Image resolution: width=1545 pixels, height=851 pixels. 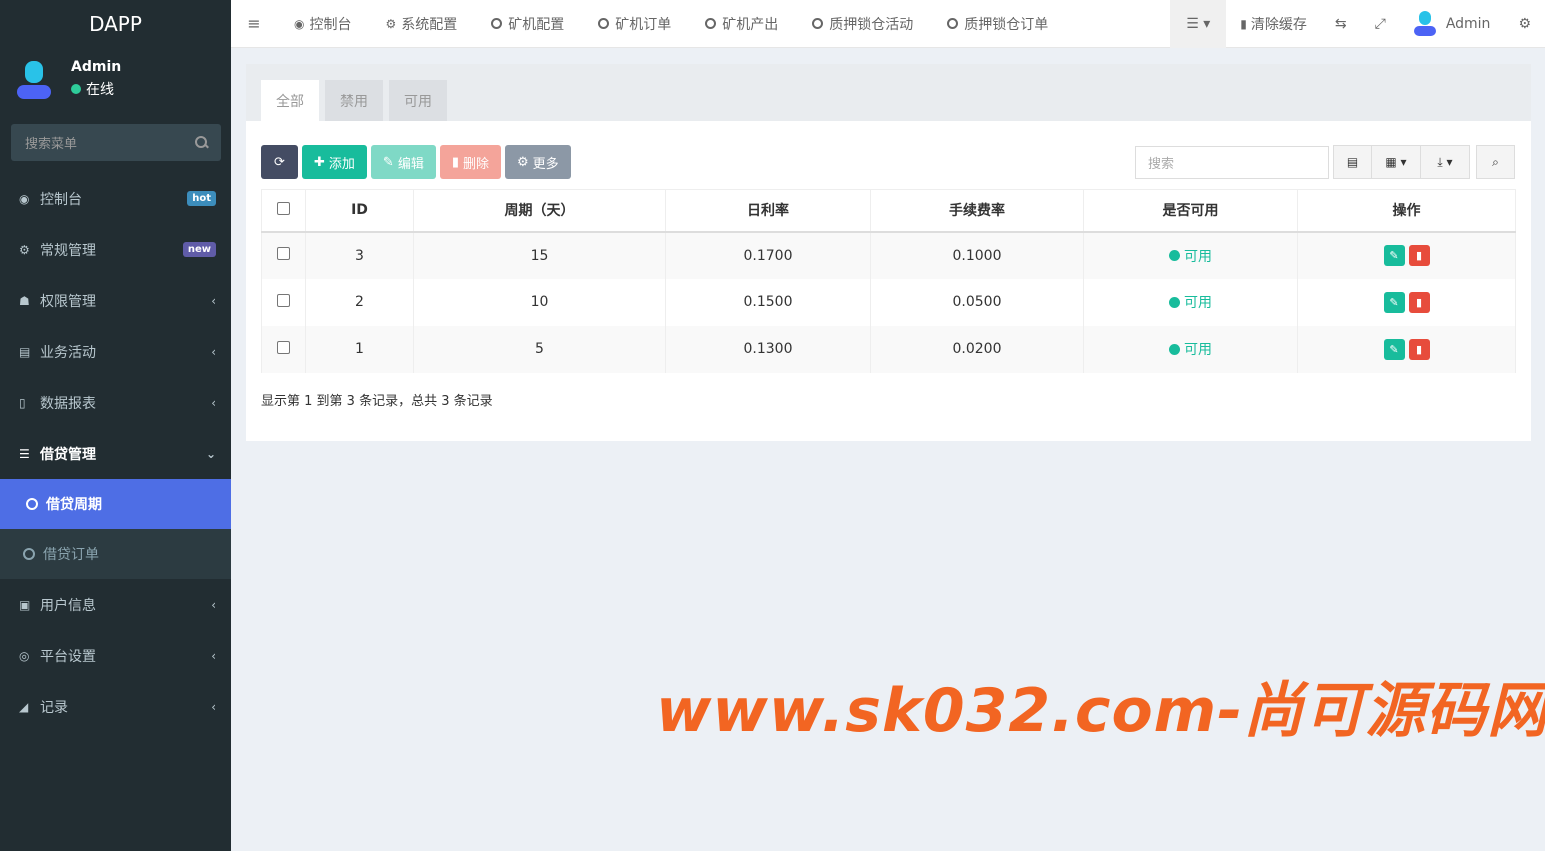 I want to click on tab-system-config: ⚙ 系统配置, so click(x=421, y=24).